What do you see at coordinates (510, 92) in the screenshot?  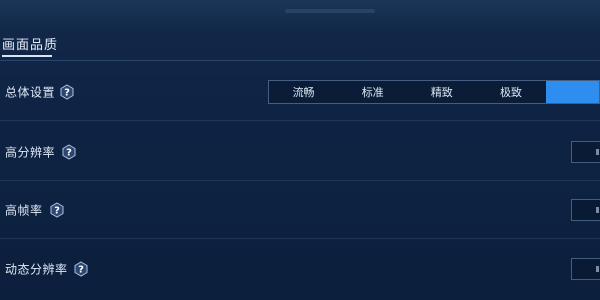 I see `quality-option-ultimate: 极致` at bounding box center [510, 92].